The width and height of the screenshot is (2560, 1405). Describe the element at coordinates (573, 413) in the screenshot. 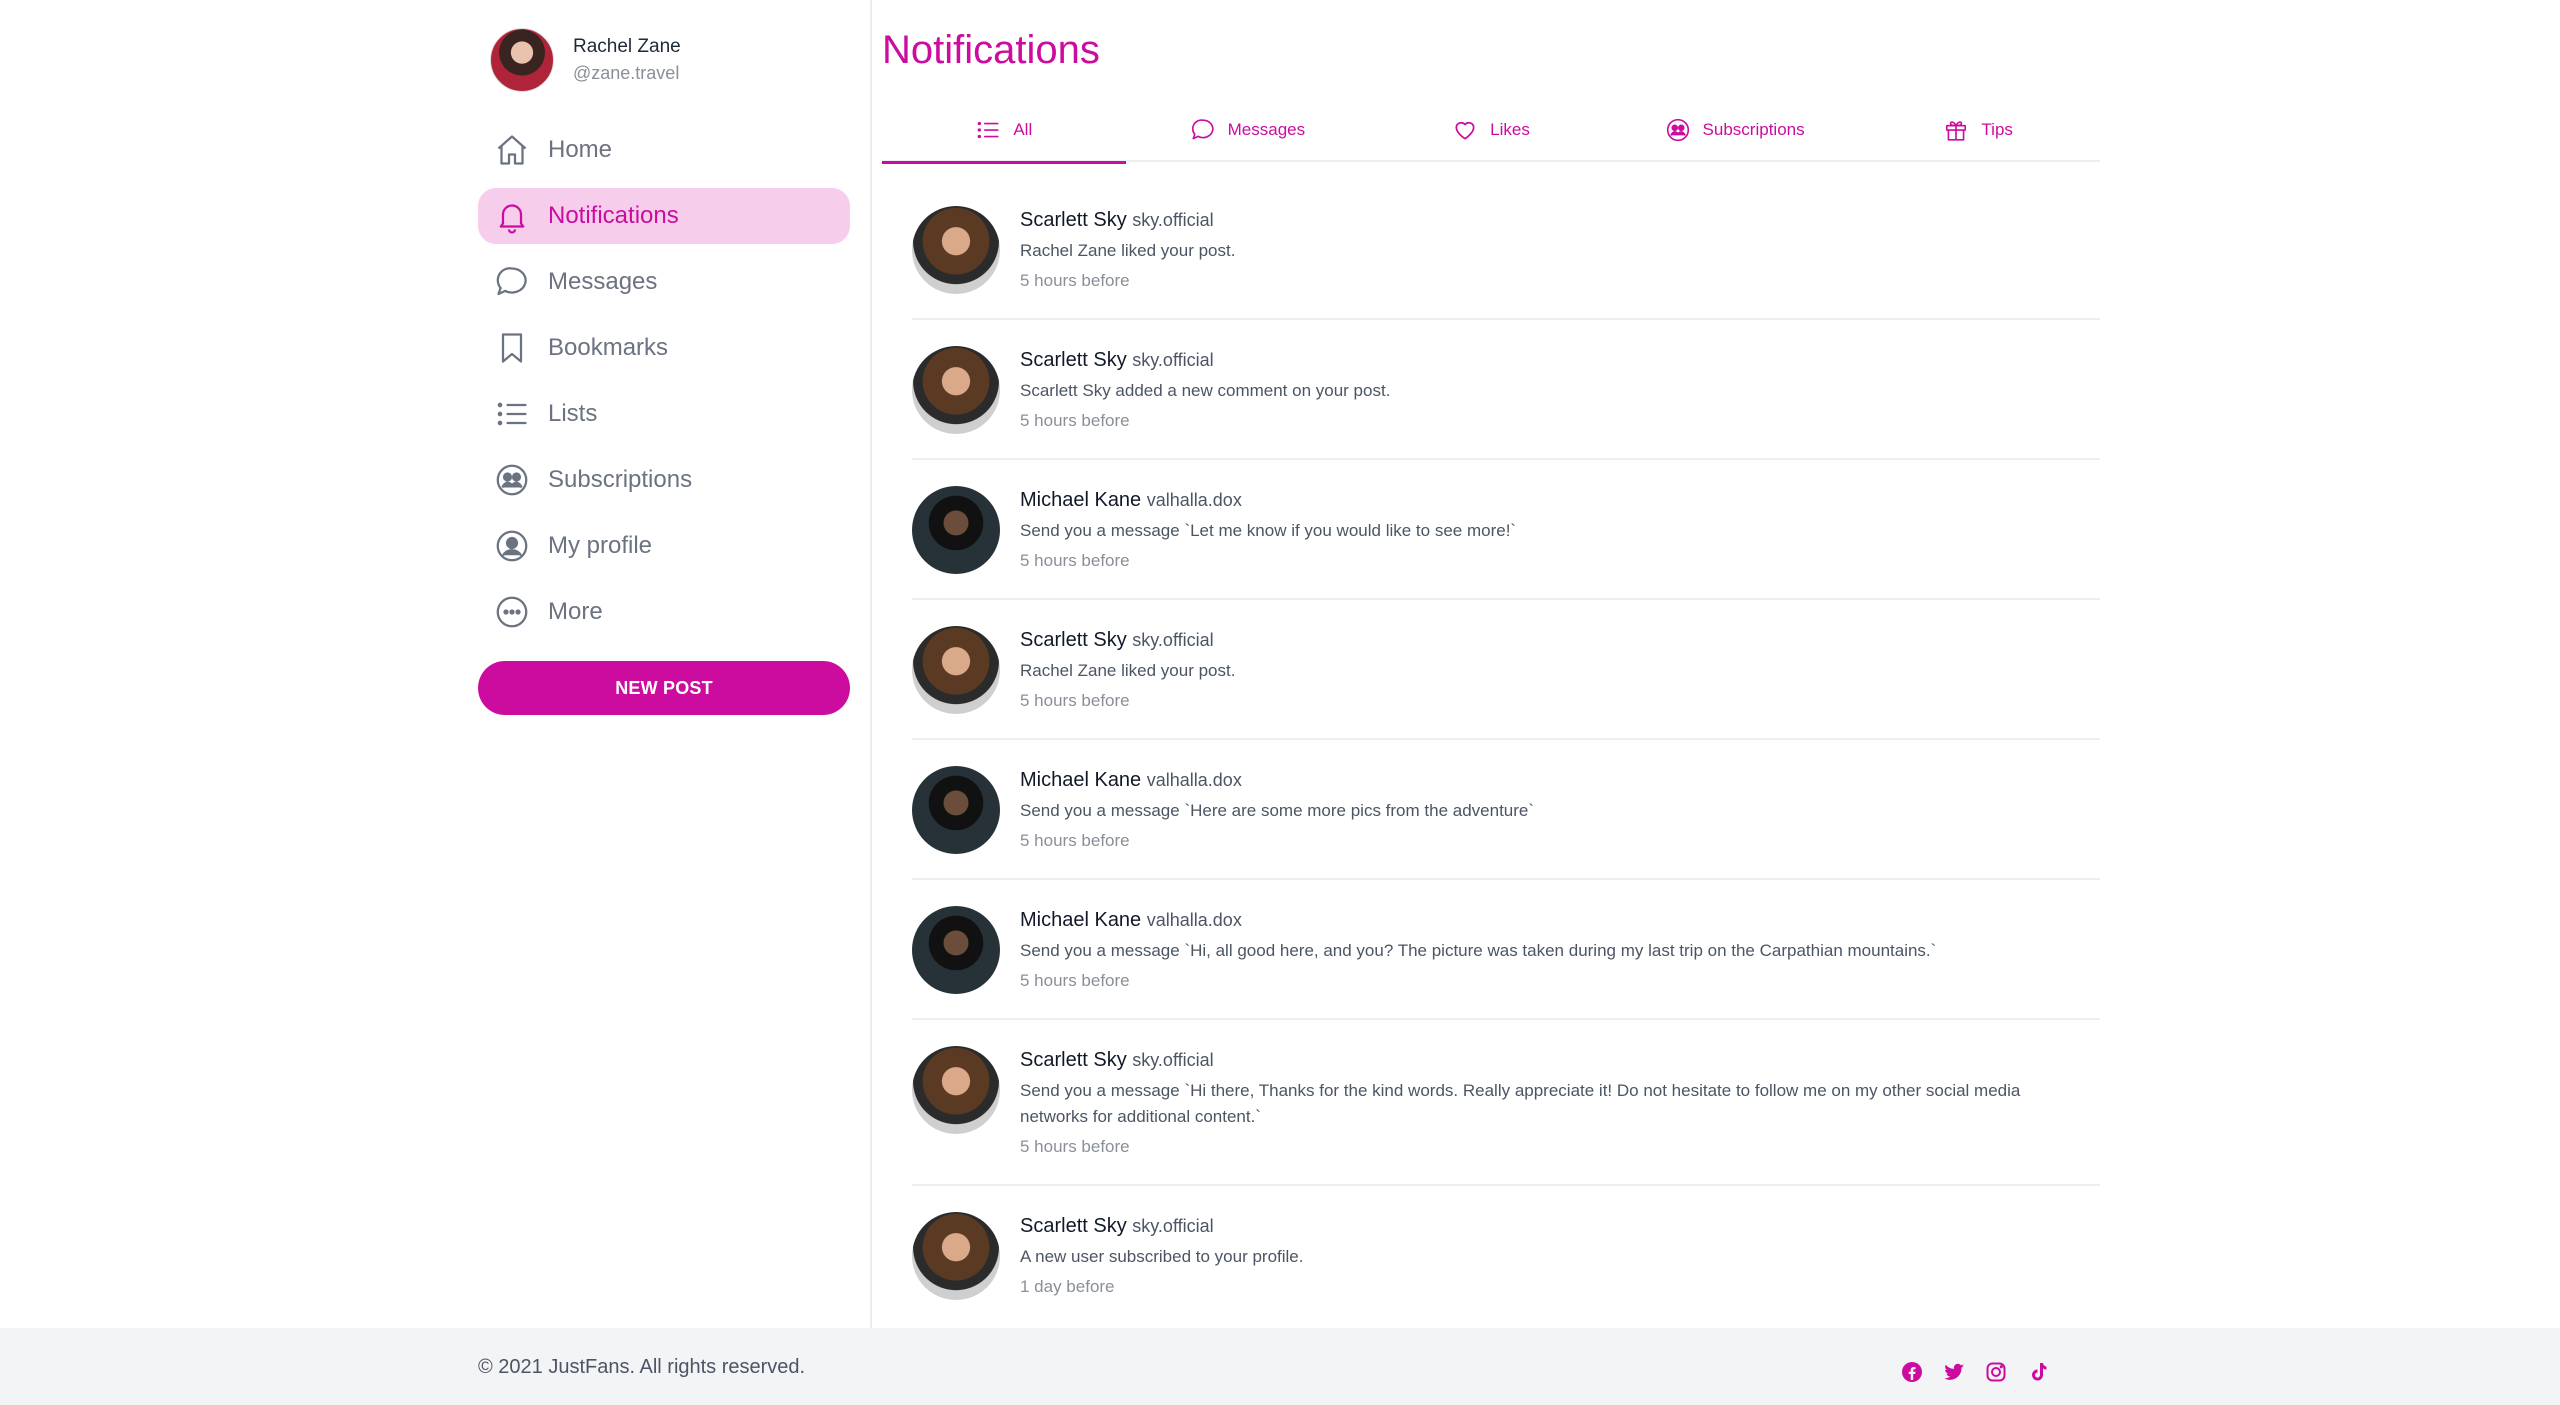

I see `sidebar-item-label: Lists` at that location.